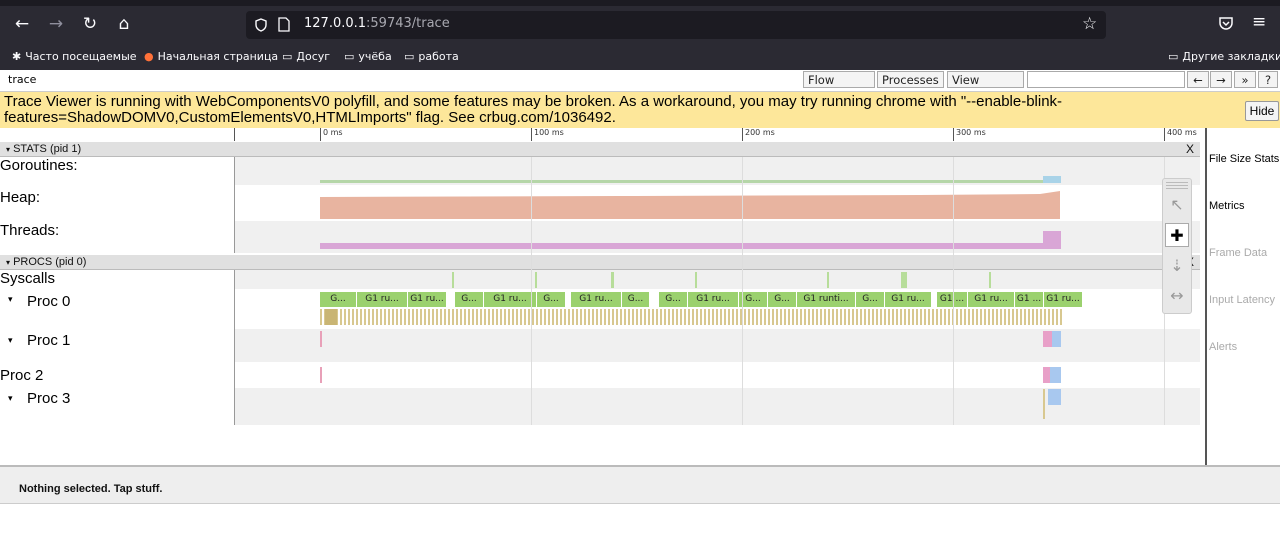 This screenshot has width=1280, height=555. What do you see at coordinates (377, 23) in the screenshot?
I see `url-text: 127.0.0.1:59743/trace` at bounding box center [377, 23].